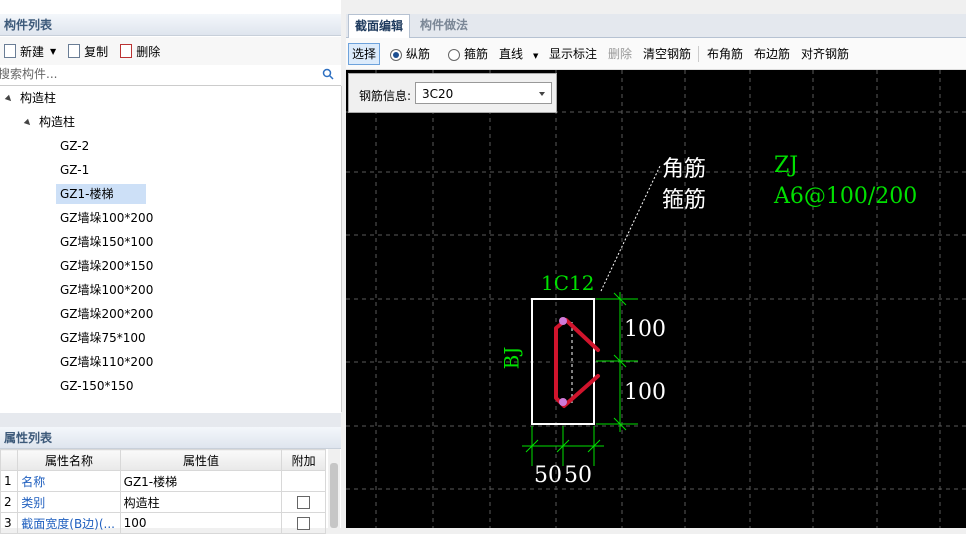 The image size is (966, 534). Describe the element at coordinates (334, 488) in the screenshot. I see `scrollbar` at that location.